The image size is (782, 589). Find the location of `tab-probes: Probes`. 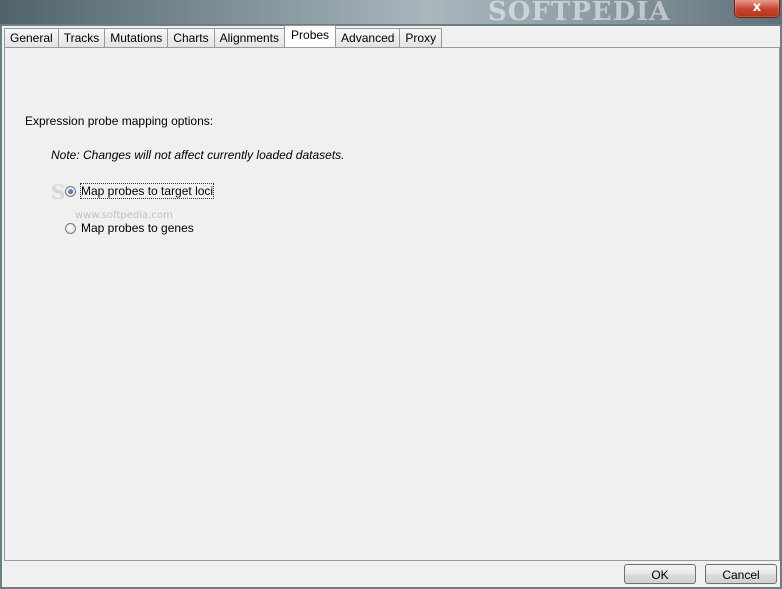

tab-probes: Probes is located at coordinates (310, 36).